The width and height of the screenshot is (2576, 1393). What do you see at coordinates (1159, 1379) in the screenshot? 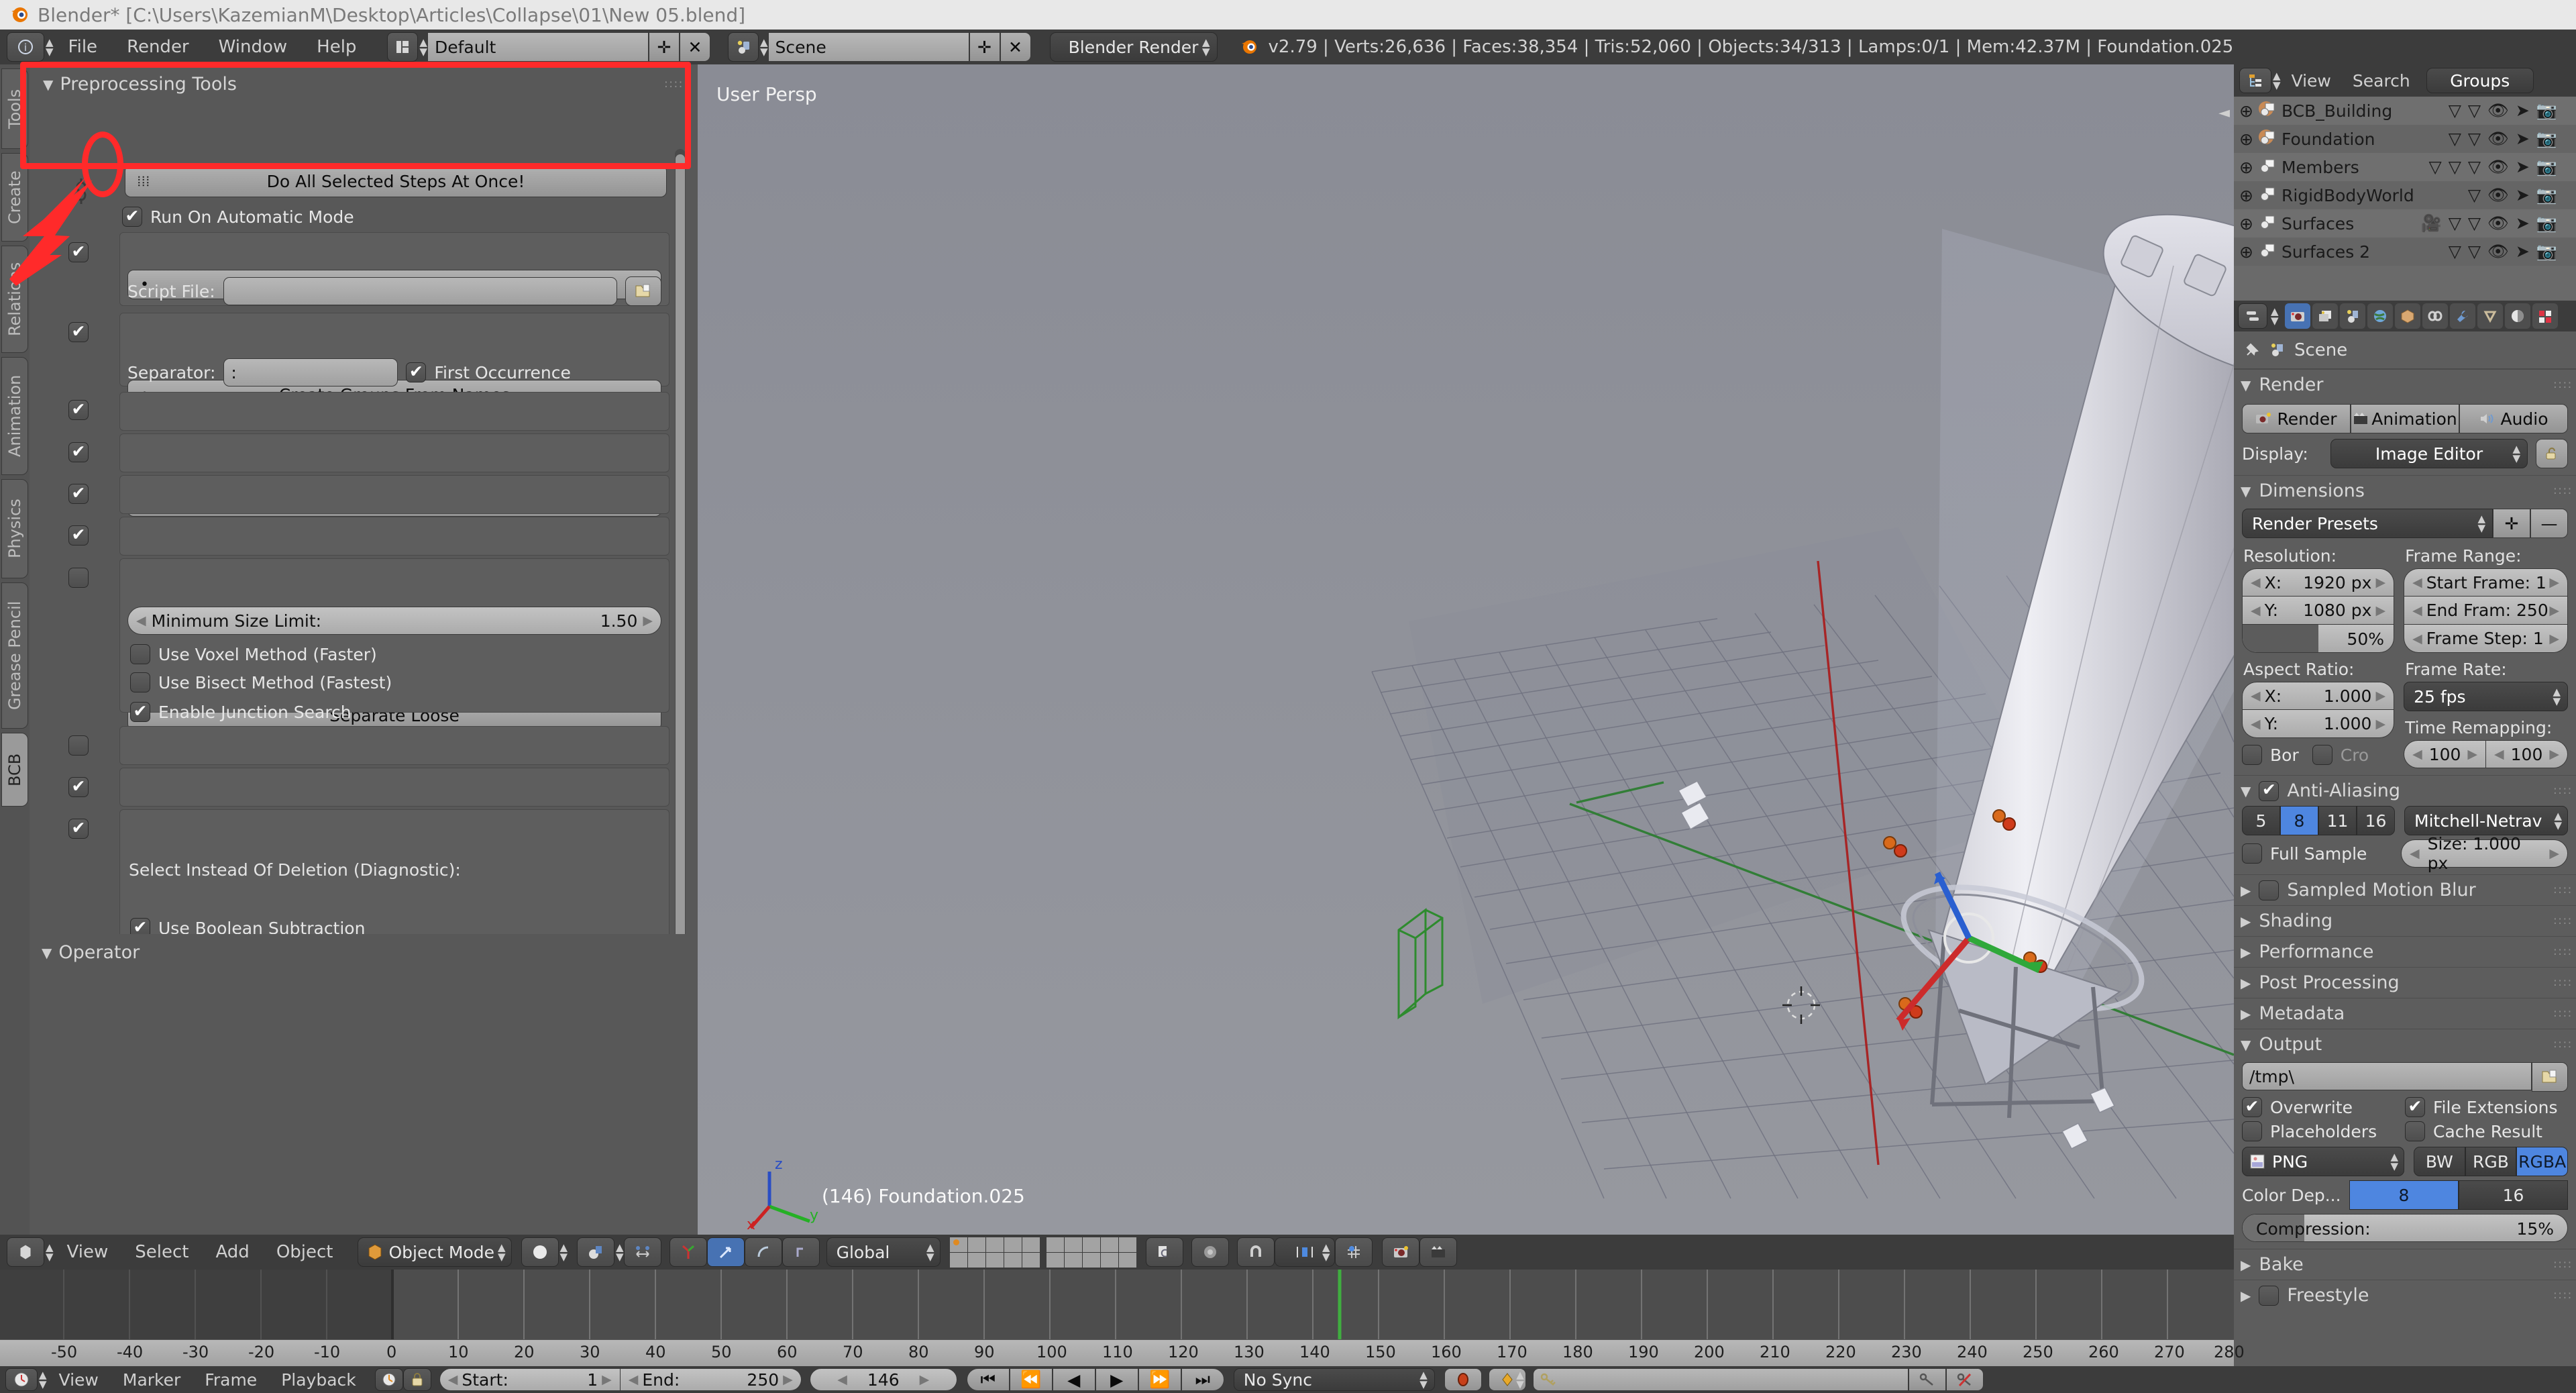
I see `next-keyframe-icon: ⏩` at bounding box center [1159, 1379].